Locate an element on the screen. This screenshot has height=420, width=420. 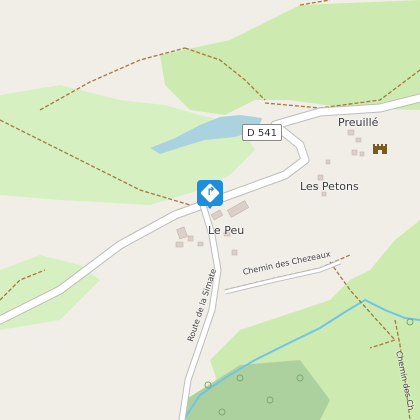
castle-icon is located at coordinates (380, 148).